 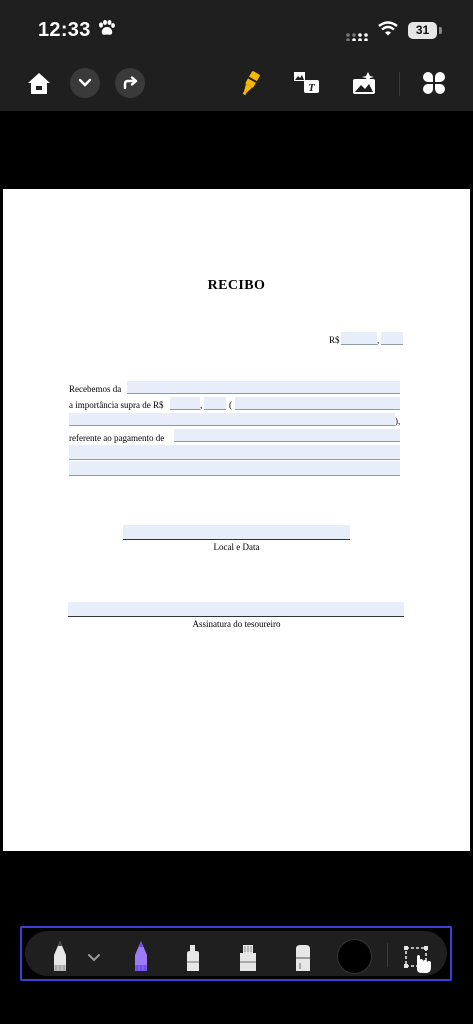 I want to click on amount-cents-field, so click(x=392, y=338).